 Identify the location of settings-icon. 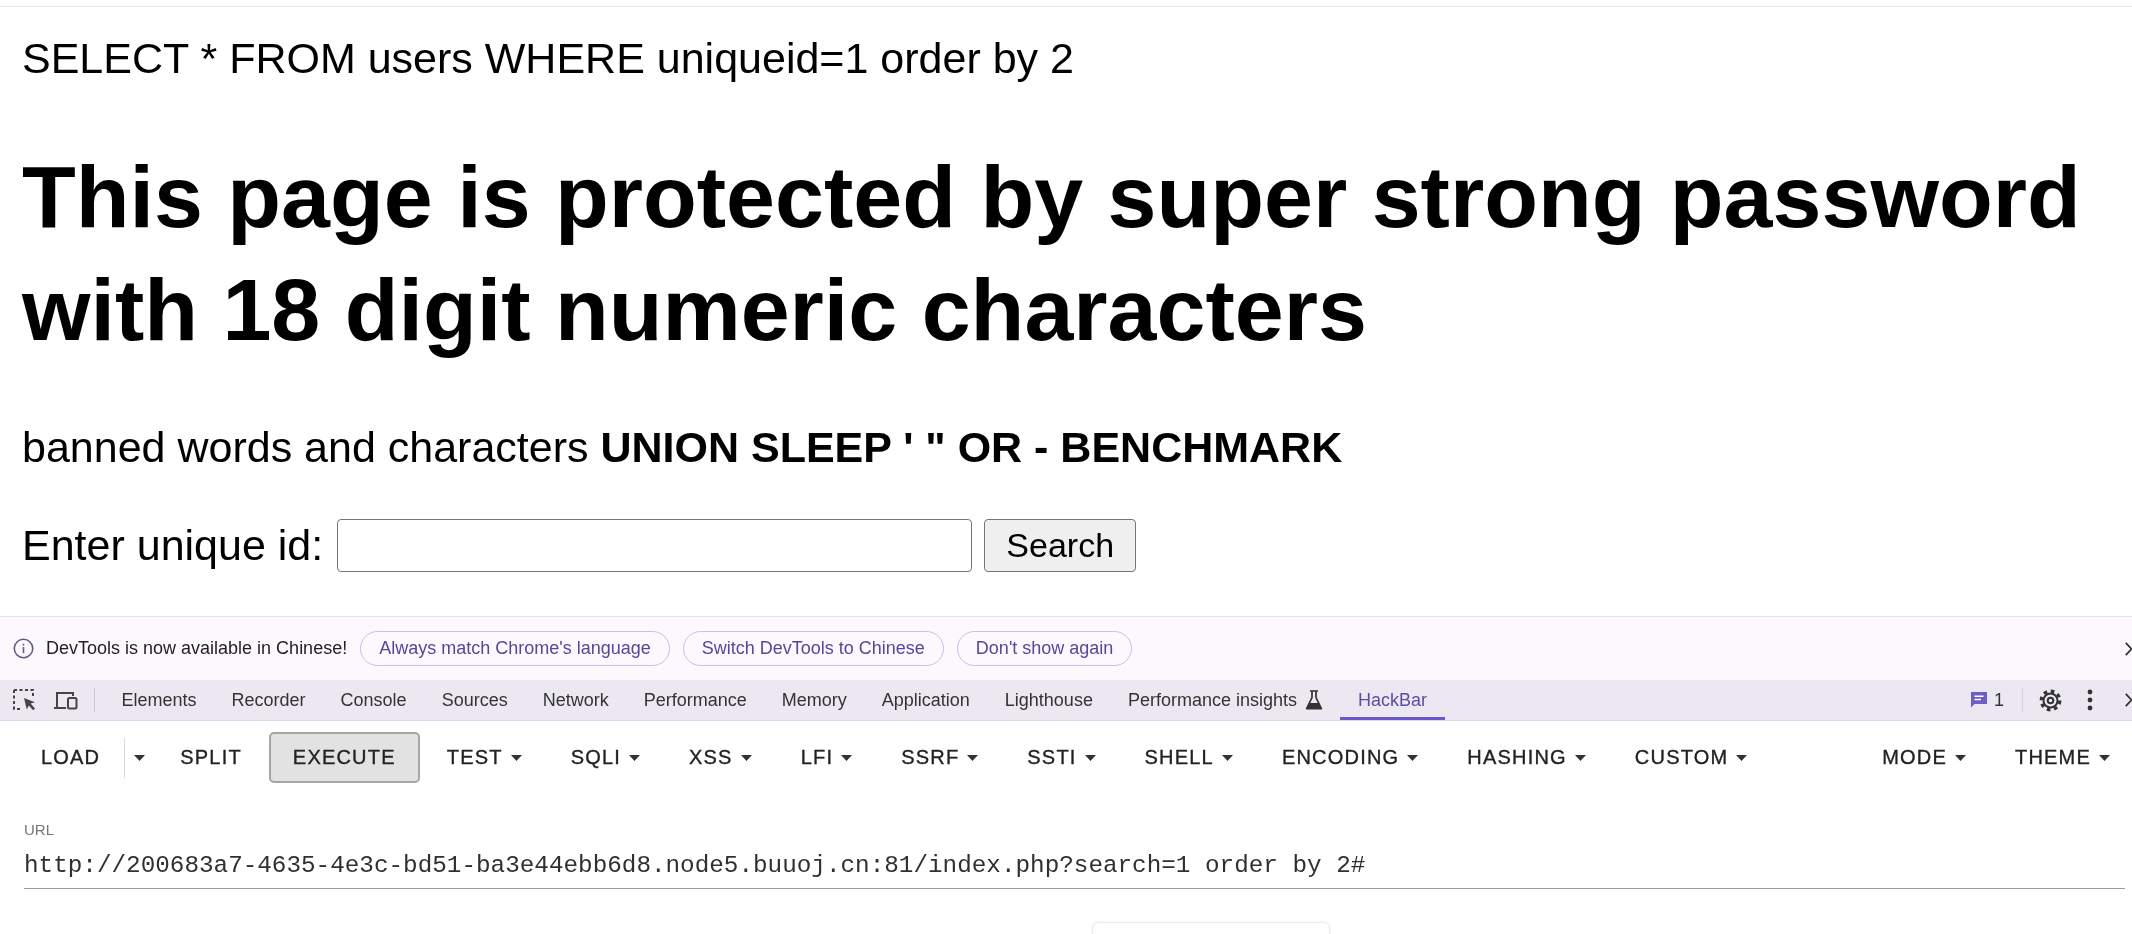
(2050, 700).